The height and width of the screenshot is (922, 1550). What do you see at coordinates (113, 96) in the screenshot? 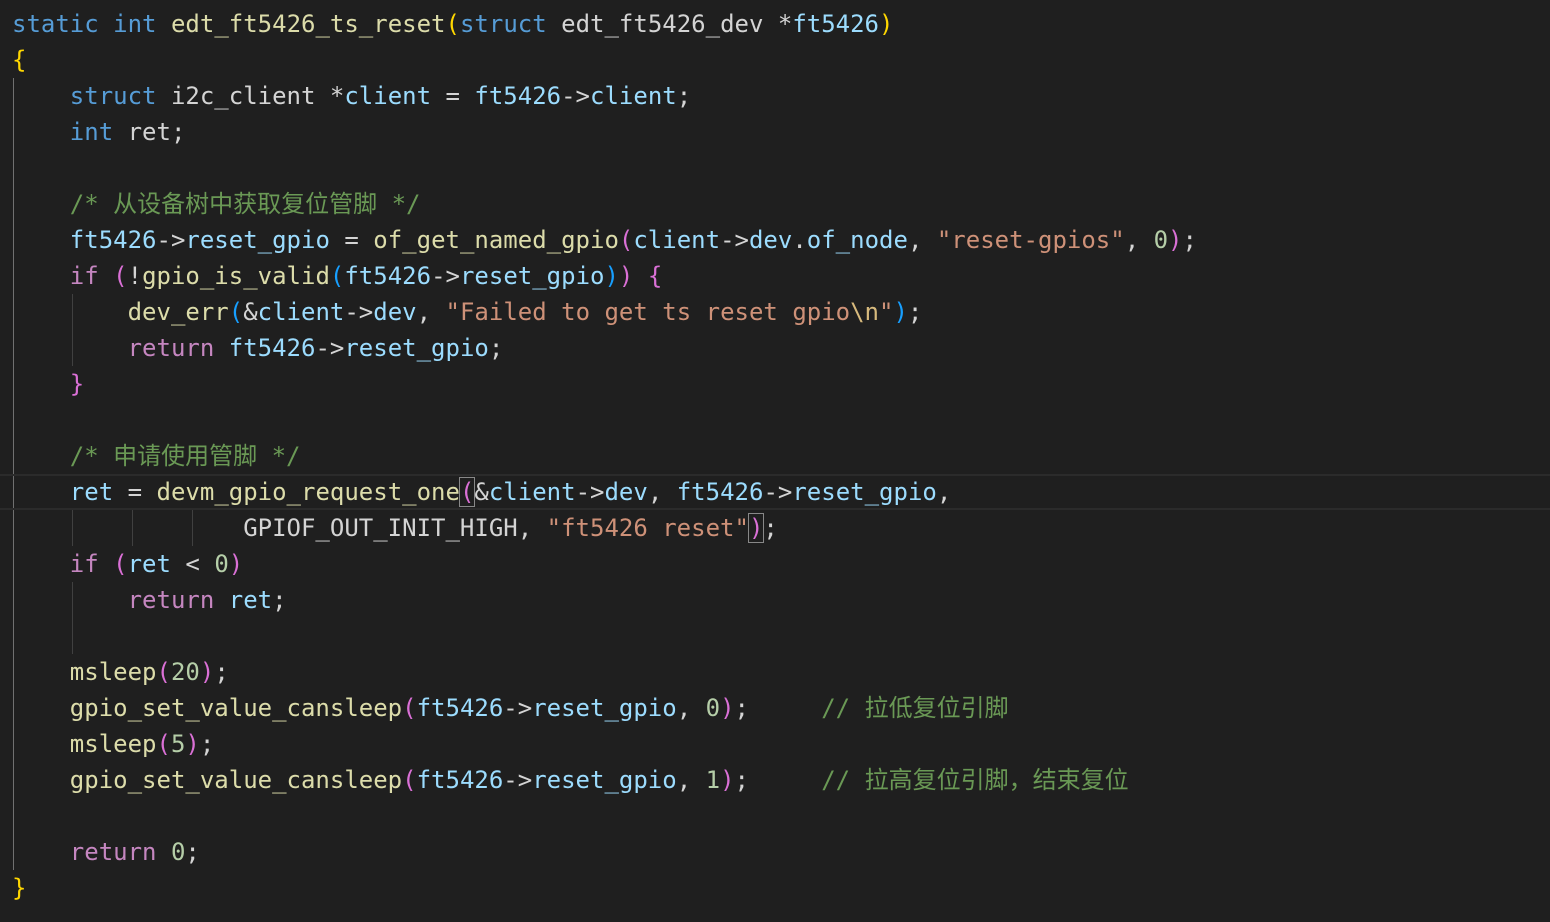
I see `code-token: struct` at bounding box center [113, 96].